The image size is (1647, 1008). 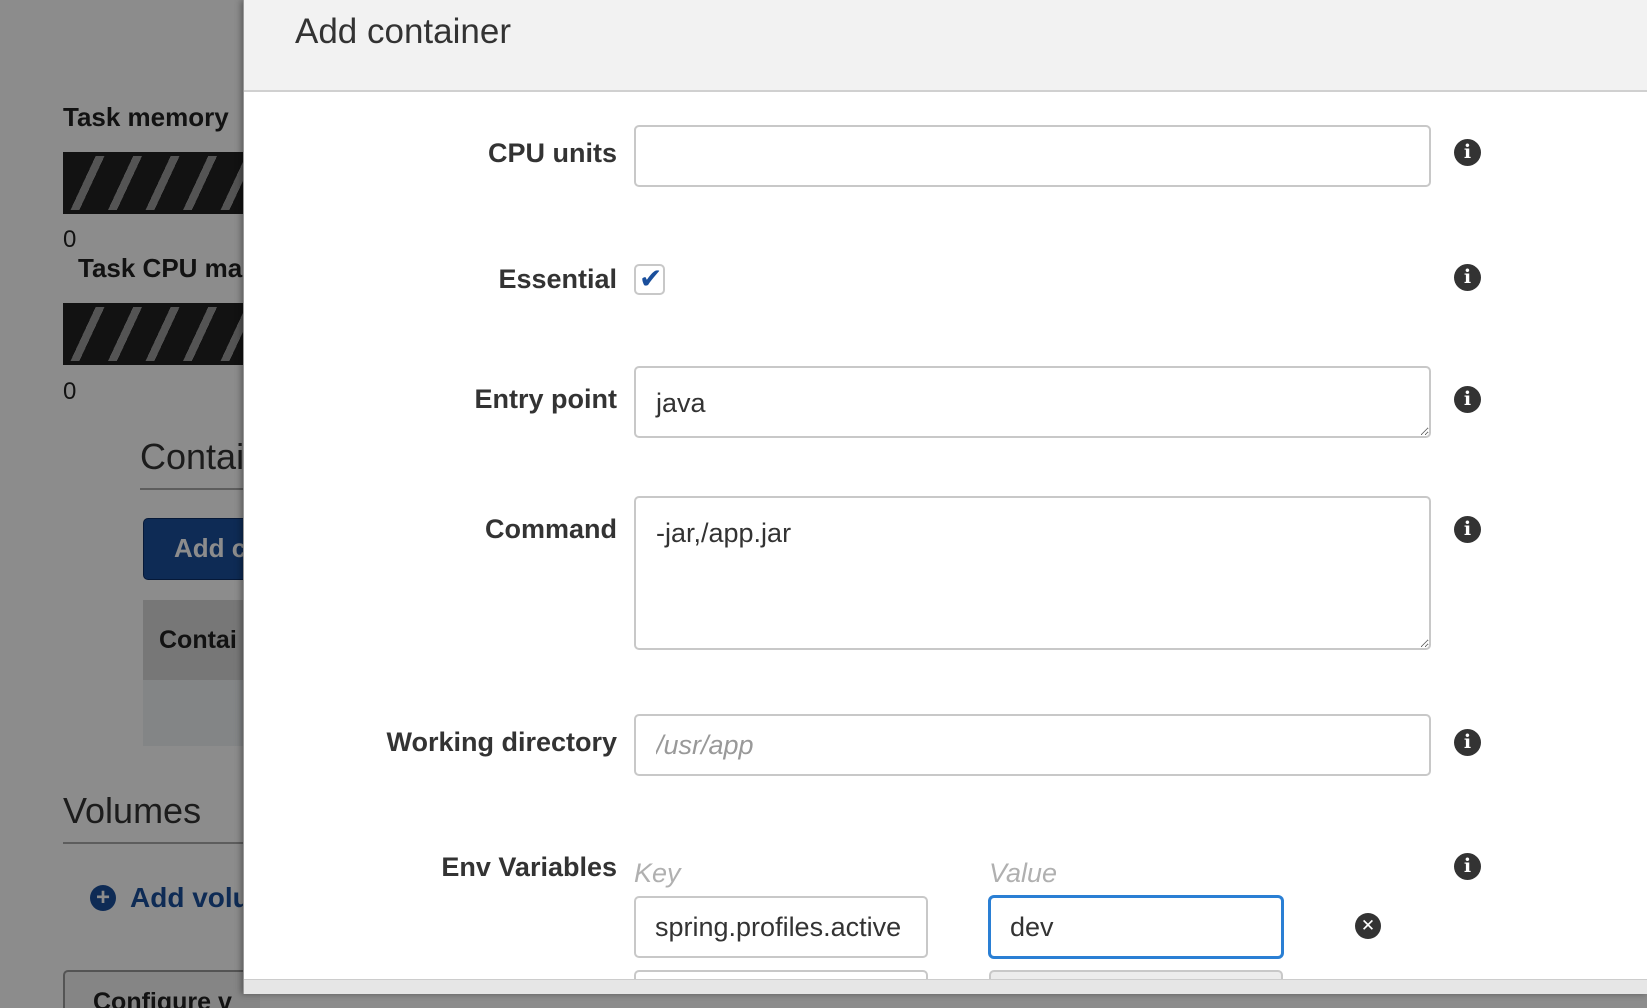 What do you see at coordinates (550, 529) in the screenshot?
I see `command-label: Command` at bounding box center [550, 529].